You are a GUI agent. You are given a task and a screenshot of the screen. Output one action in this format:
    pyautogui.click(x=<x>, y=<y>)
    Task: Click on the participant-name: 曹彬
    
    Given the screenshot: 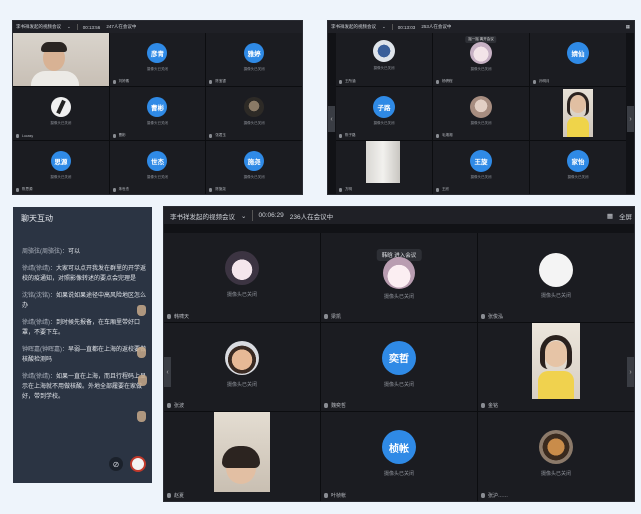 What is the action you would take?
    pyautogui.click(x=122, y=135)
    